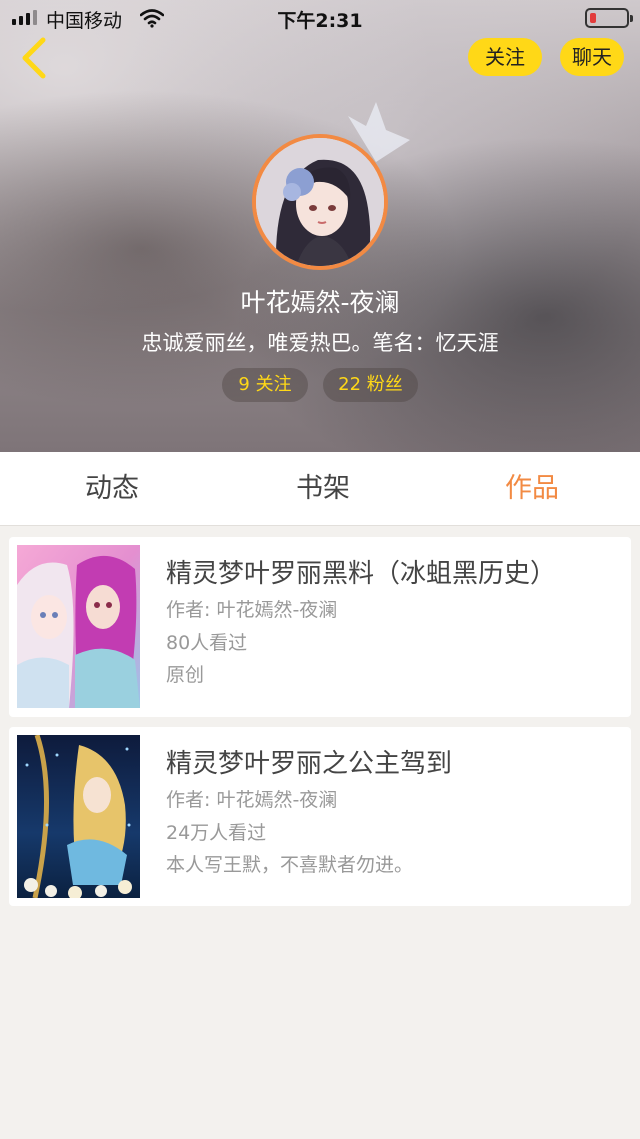  Describe the element at coordinates (320, 302) in the screenshot. I see `user-name: 叶花嫣然-夜澜` at that location.